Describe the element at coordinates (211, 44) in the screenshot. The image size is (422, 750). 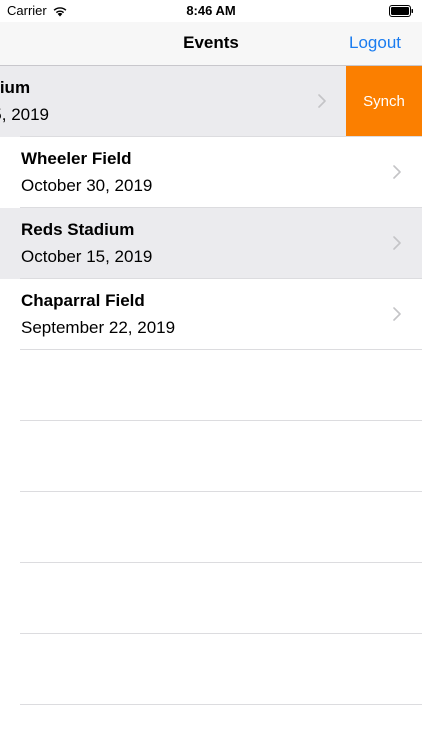
I see `navigation-bar: Events Logout` at that location.